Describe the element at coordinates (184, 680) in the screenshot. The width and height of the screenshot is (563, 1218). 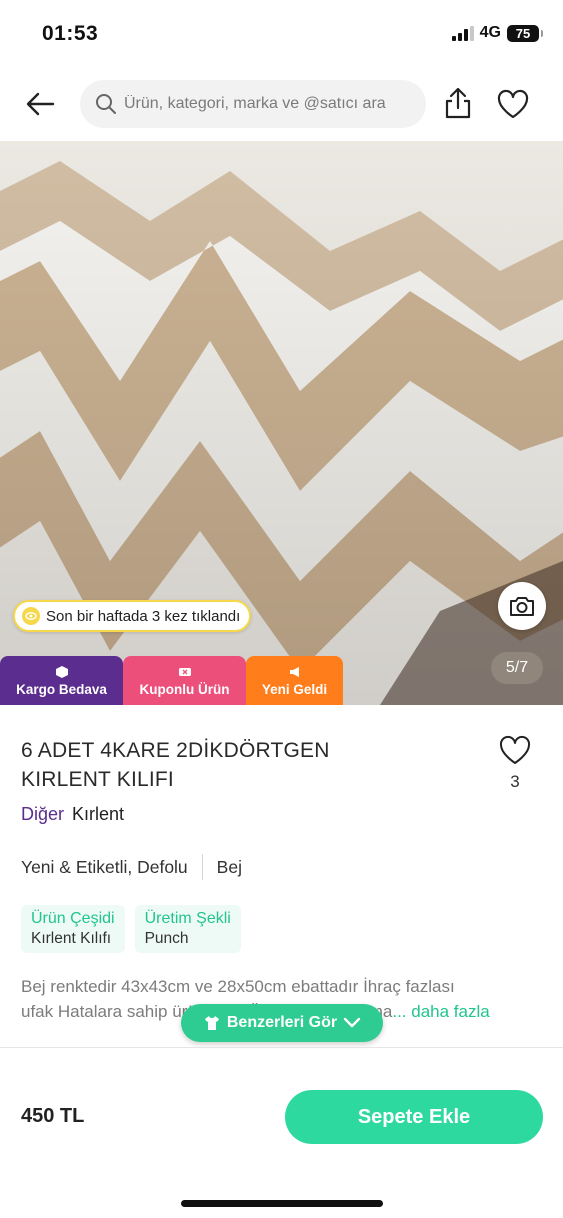
I see `badge-coupon: Kuponlu Ürün` at that location.